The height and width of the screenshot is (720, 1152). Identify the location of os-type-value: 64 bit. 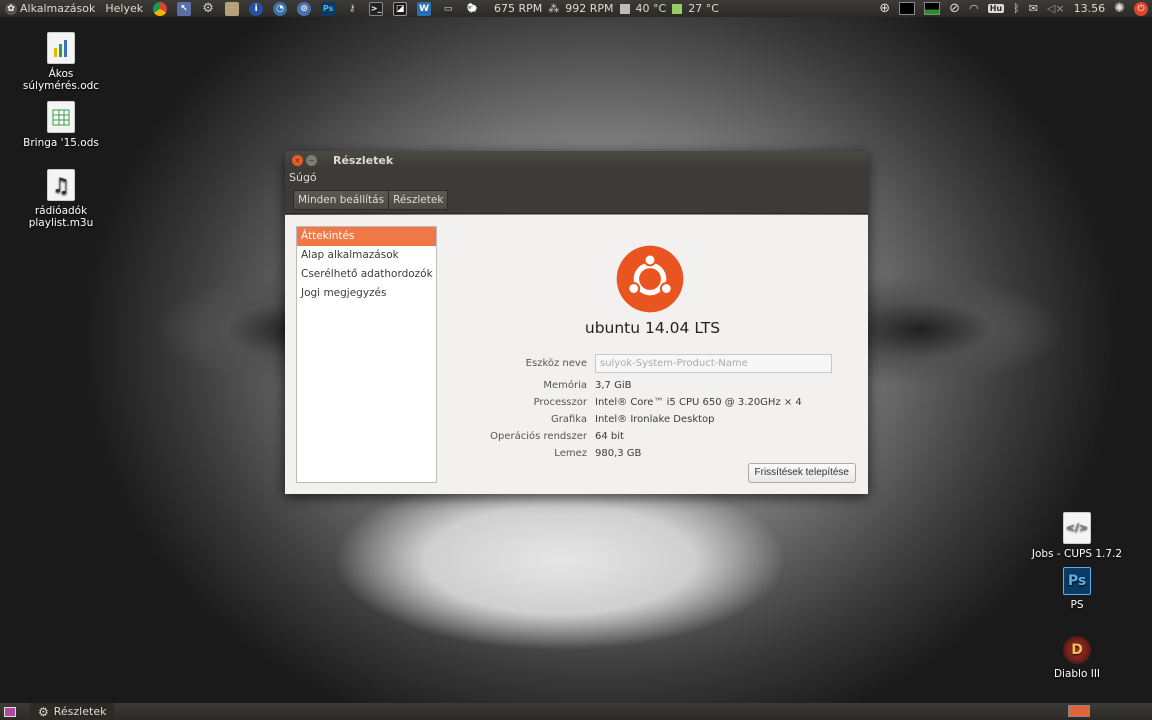
(609, 436).